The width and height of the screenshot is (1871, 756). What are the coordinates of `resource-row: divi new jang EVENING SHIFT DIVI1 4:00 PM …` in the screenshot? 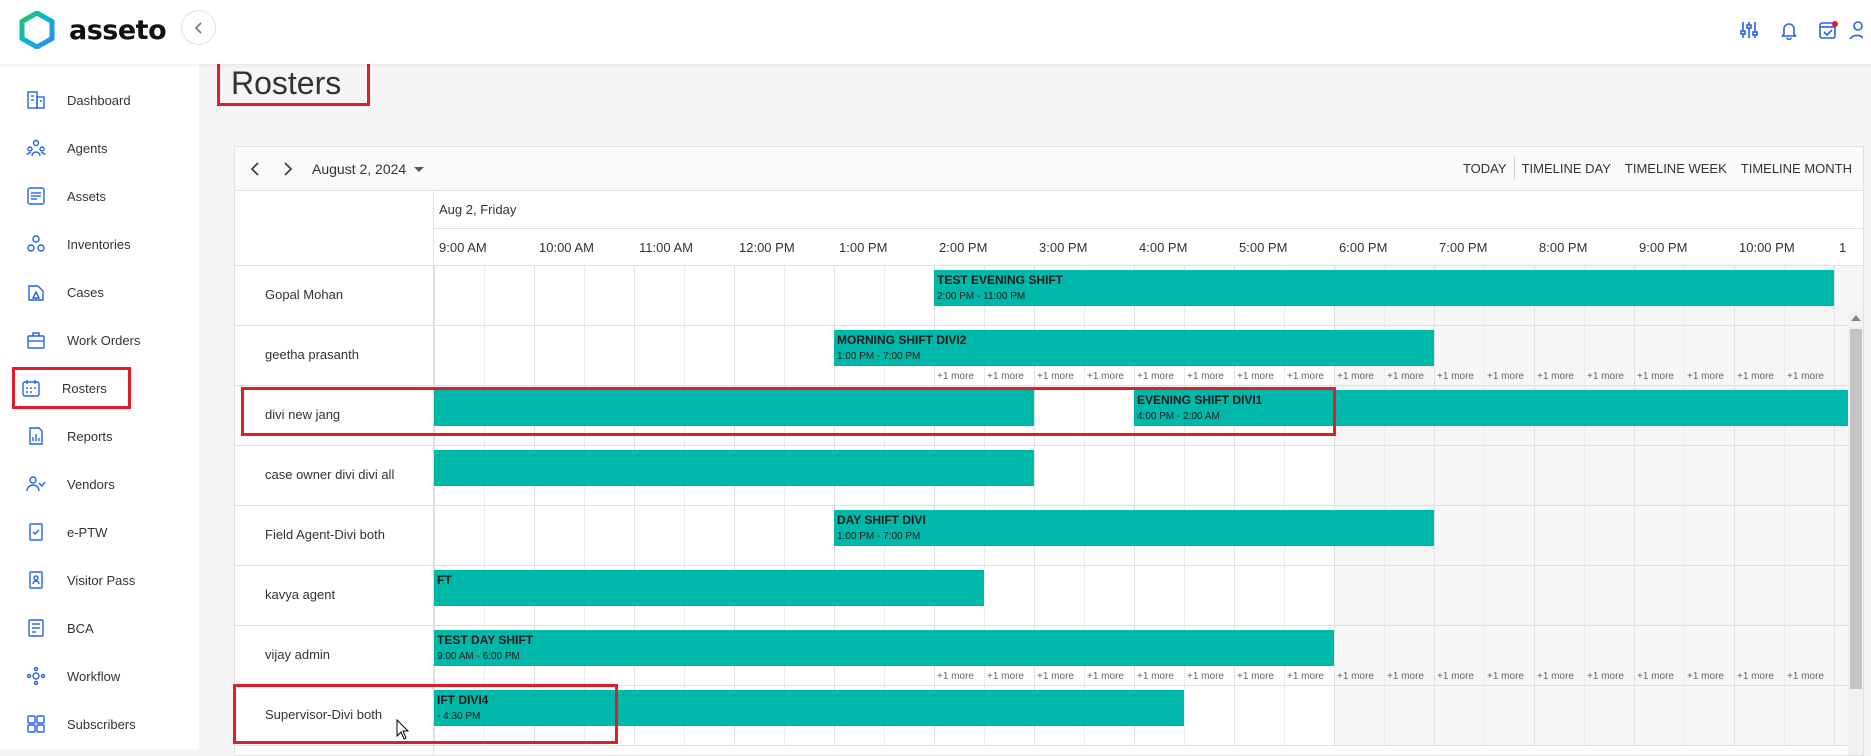 It's located at (1049, 416).